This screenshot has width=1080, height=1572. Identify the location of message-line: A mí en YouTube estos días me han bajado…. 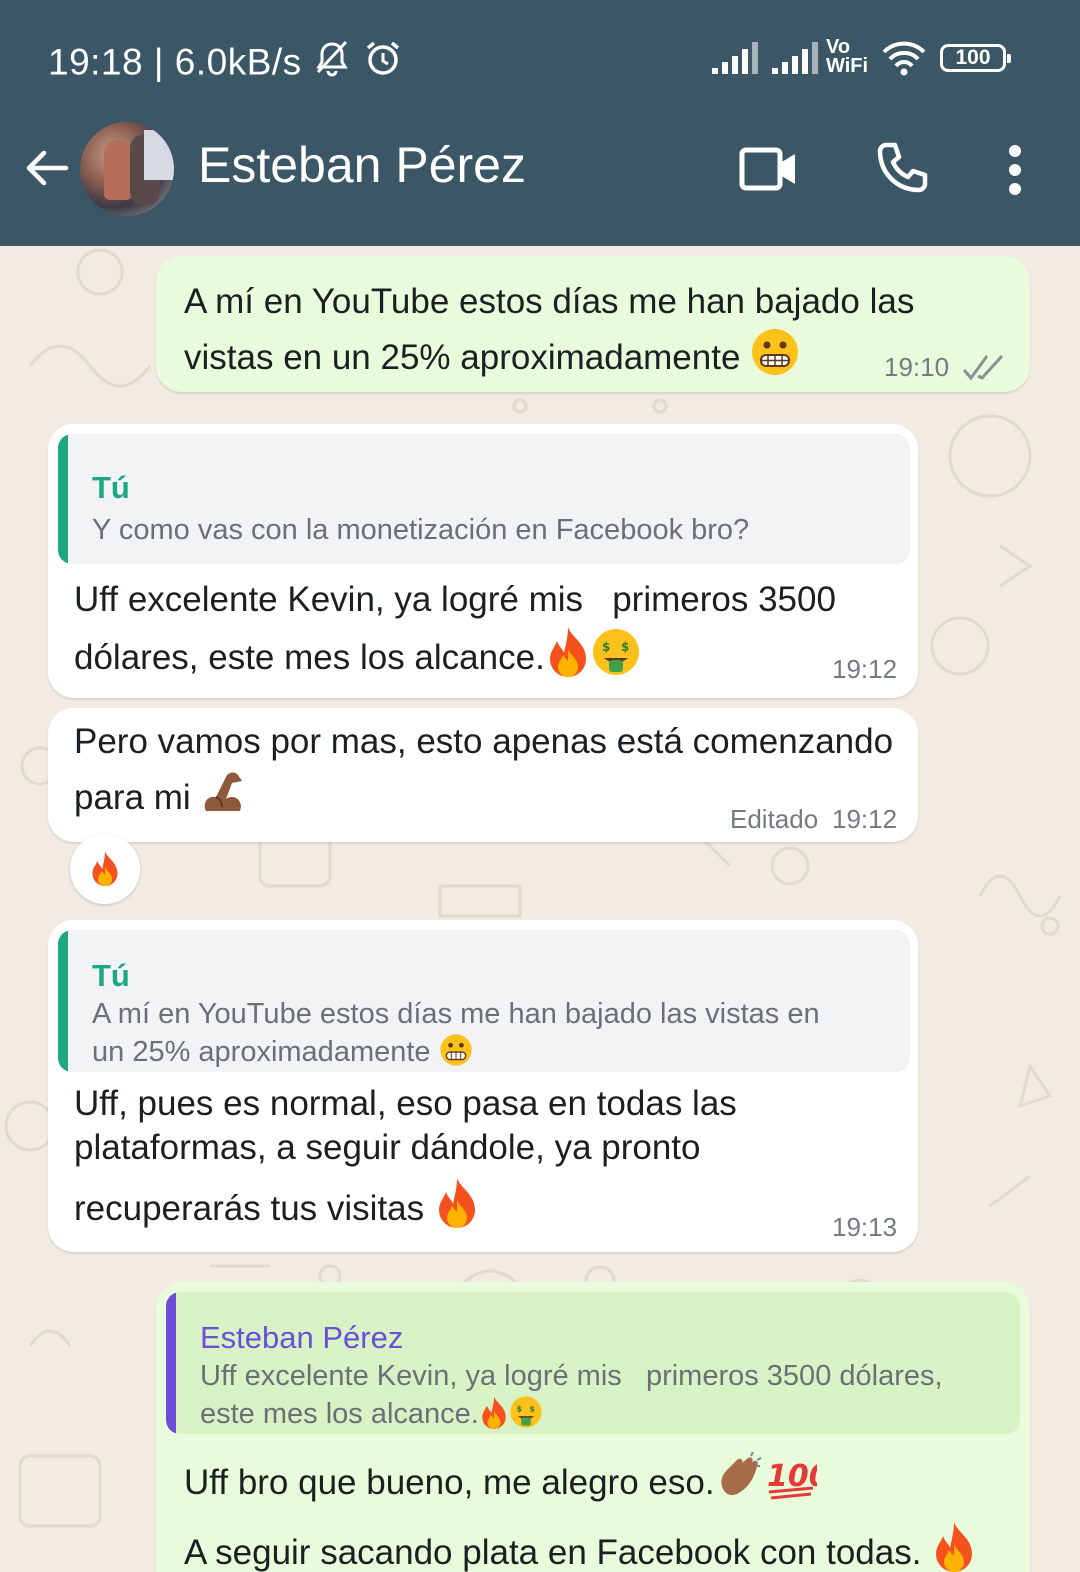
(549, 301).